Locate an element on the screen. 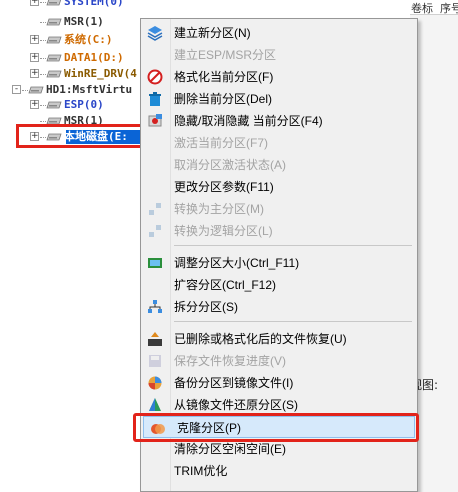 Image resolution: width=458 pixels, height=492 pixels. clone-partition-highlight is located at coordinates (276, 427).